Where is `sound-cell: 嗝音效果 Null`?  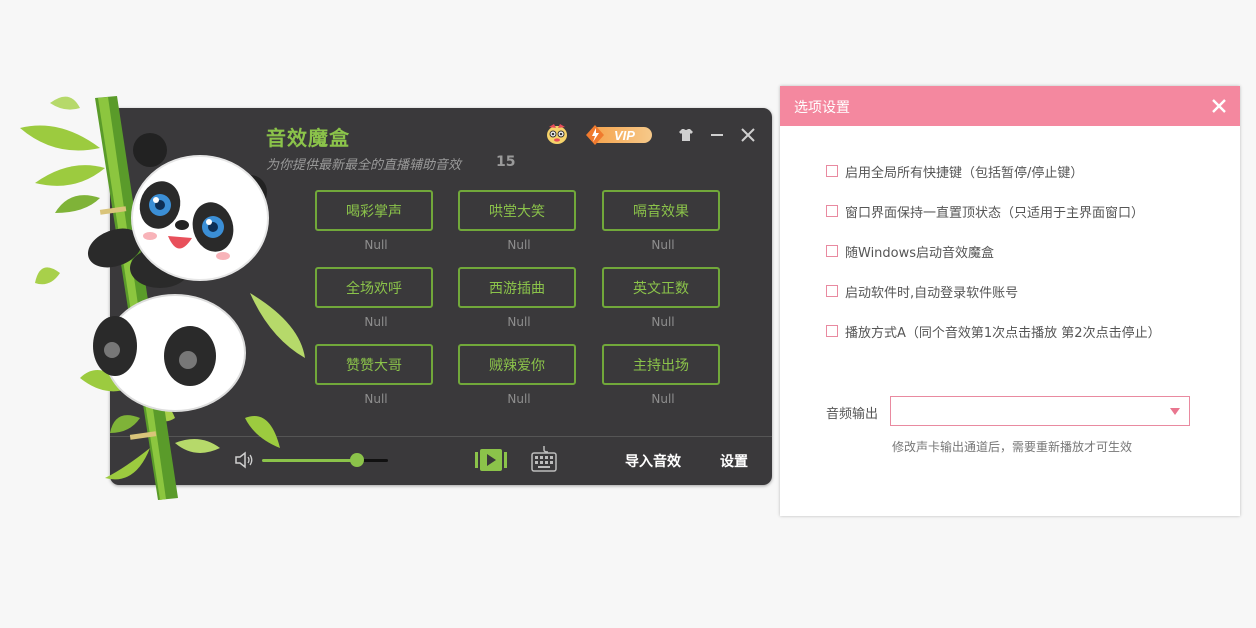
sound-cell: 嗝音效果 Null is located at coordinates (663, 225).